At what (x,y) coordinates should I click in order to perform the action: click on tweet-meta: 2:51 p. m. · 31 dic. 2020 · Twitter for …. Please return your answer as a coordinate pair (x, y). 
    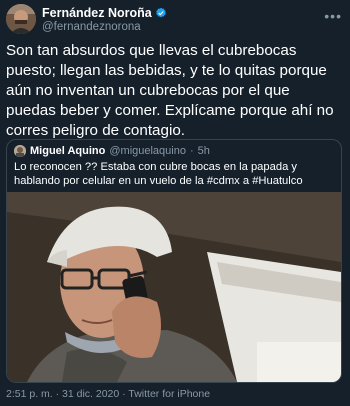
    Looking at the image, I should click on (108, 394).